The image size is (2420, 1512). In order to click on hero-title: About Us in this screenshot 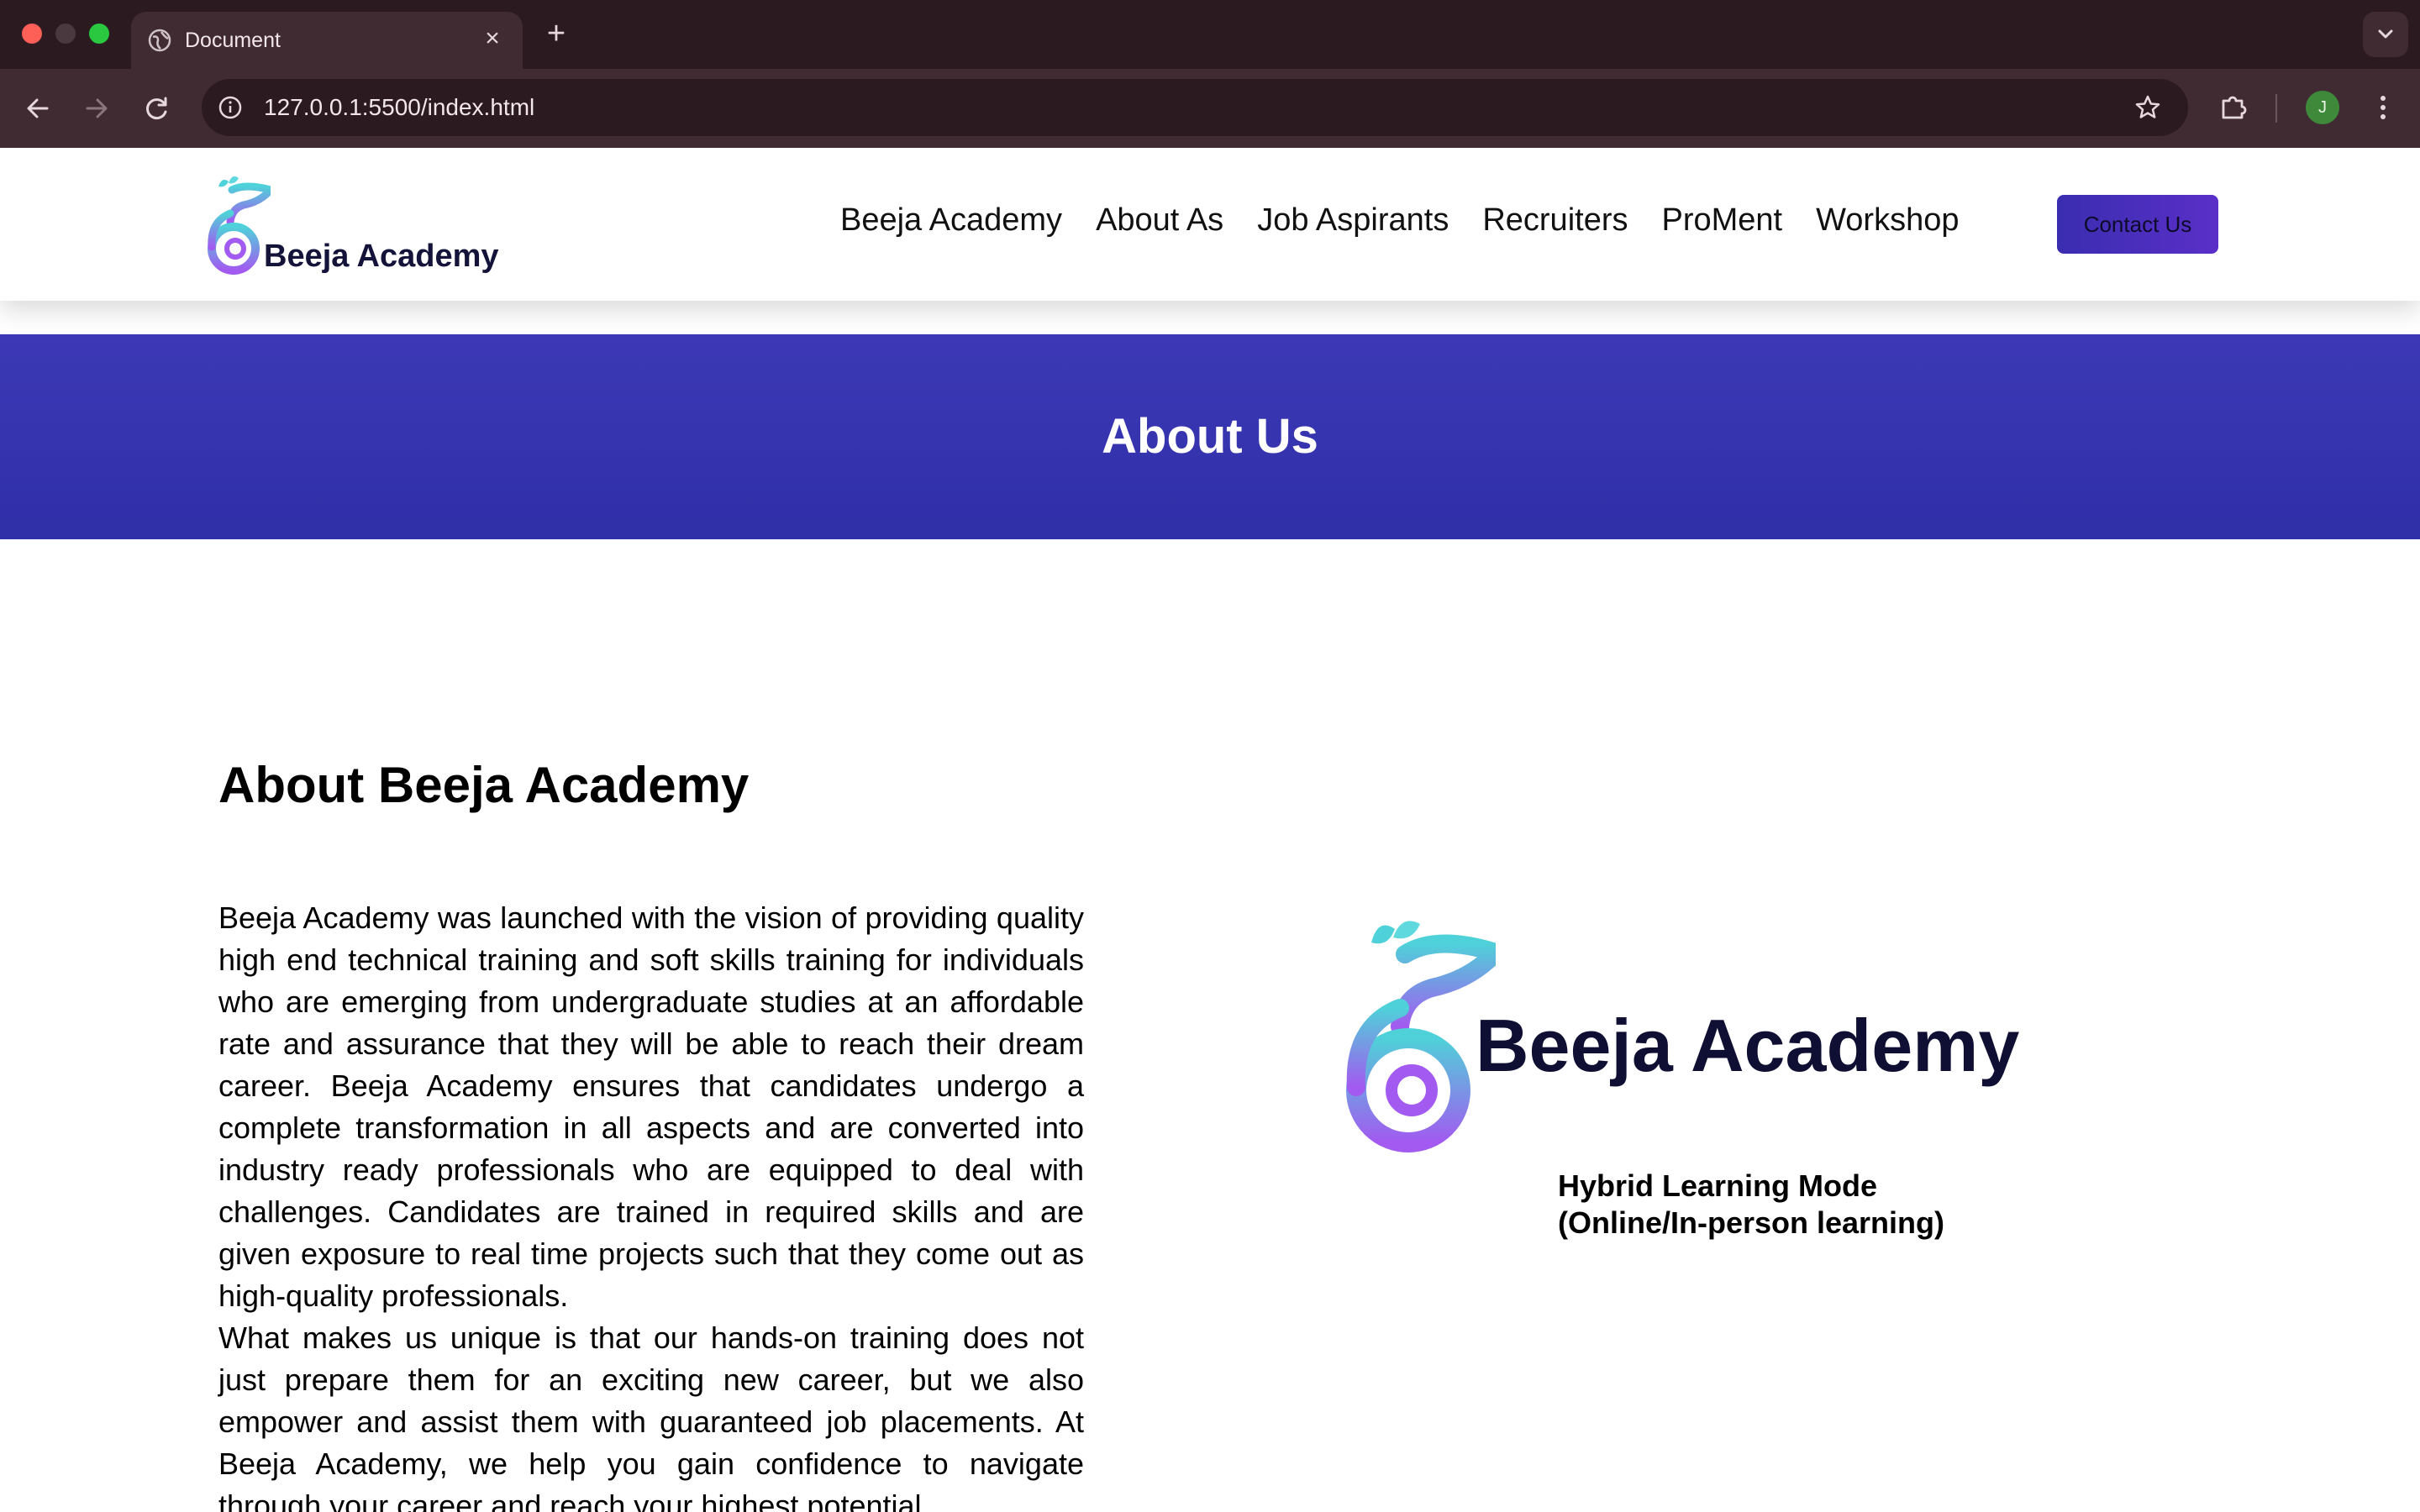, I will do `click(1210, 436)`.